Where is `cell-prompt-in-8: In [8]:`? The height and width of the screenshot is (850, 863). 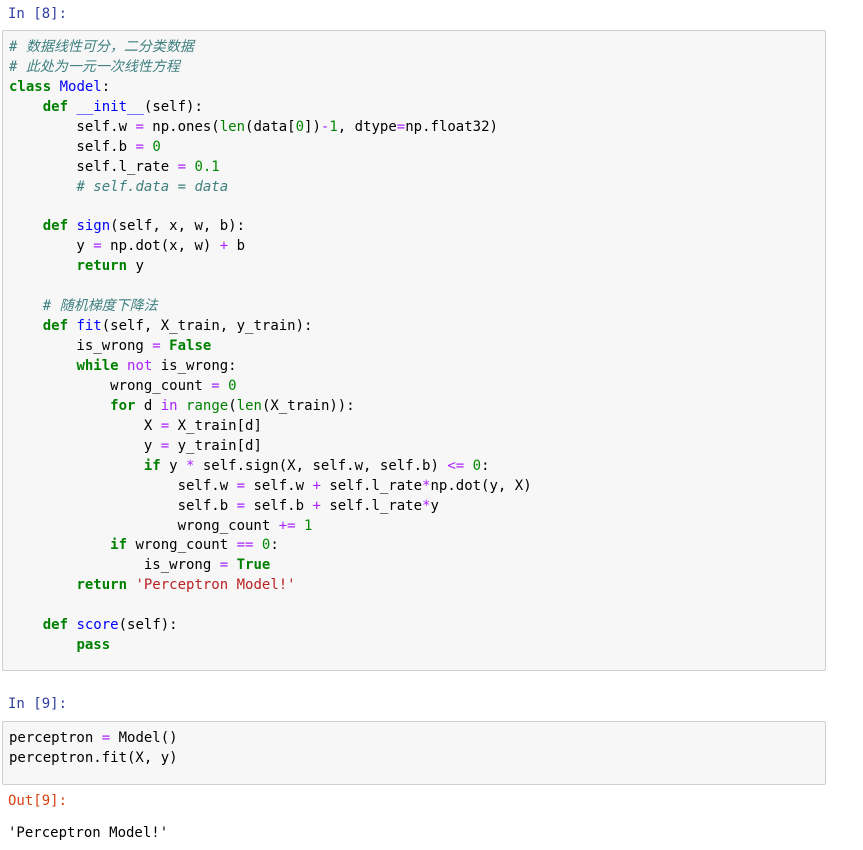
cell-prompt-in-8: In [8]: is located at coordinates (38, 14).